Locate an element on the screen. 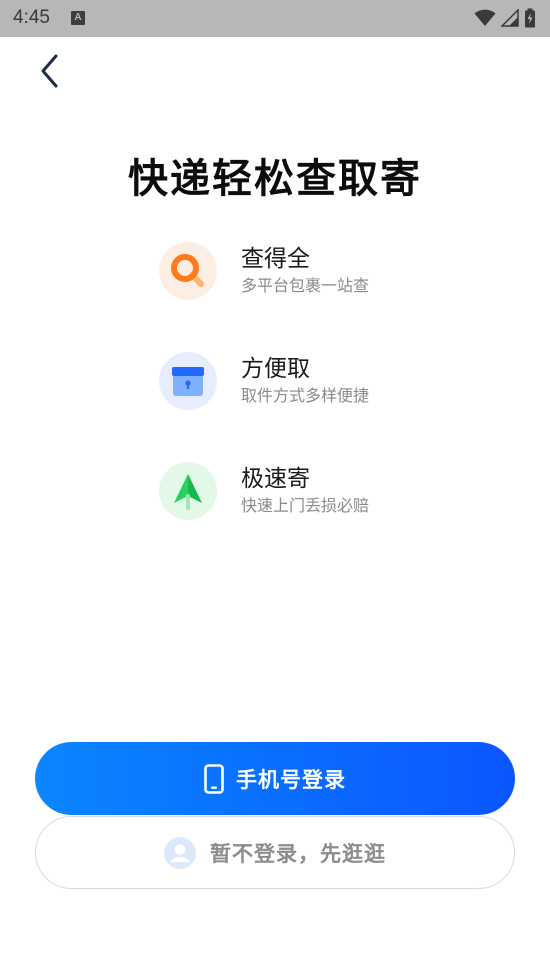  feature-item-send: 极速寄 快速上门丢损必赔 is located at coordinates (264, 491).